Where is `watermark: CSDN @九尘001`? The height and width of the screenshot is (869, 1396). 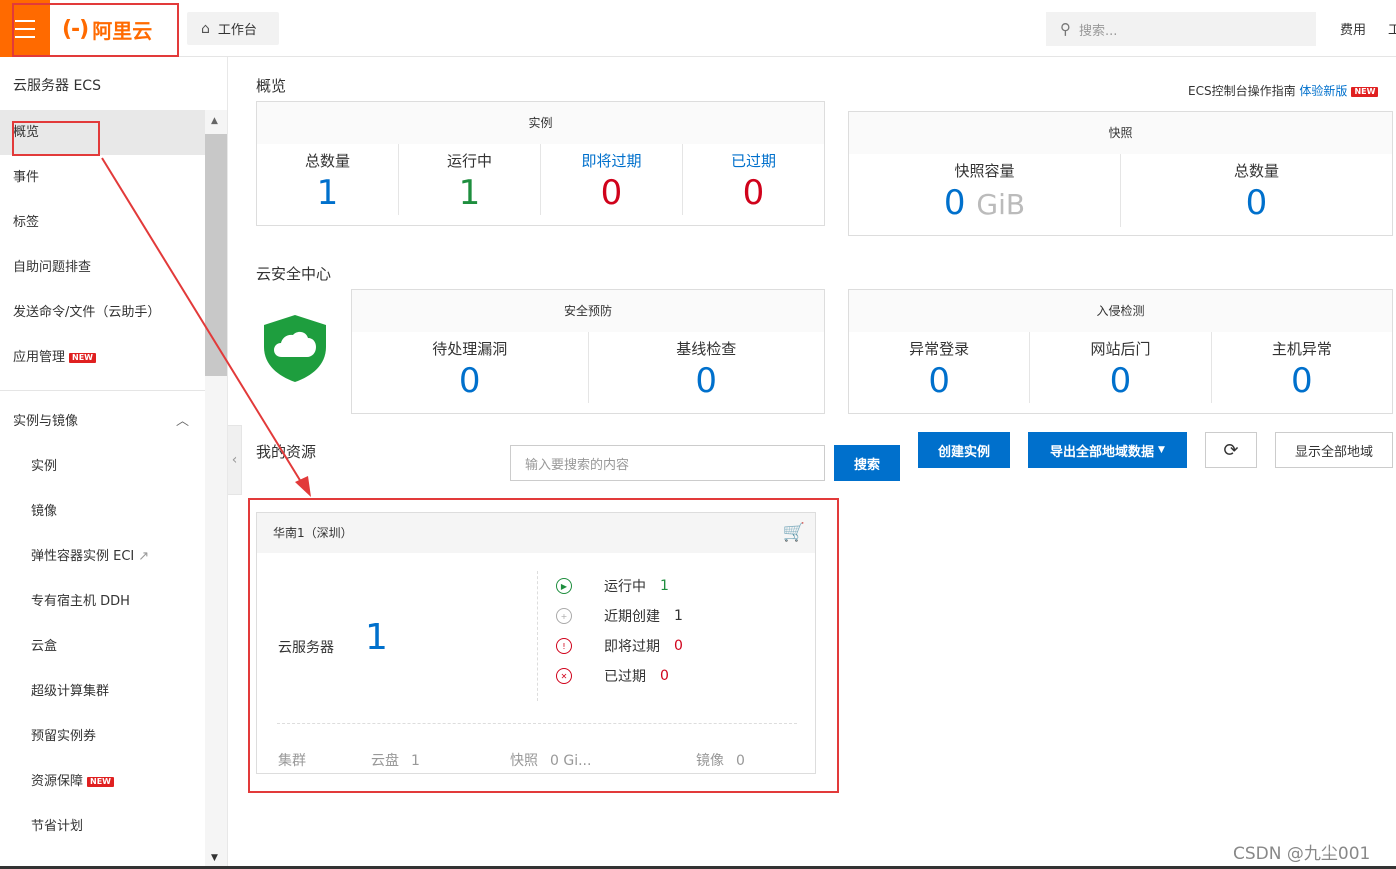
watermark: CSDN @九尘001 is located at coordinates (1302, 854).